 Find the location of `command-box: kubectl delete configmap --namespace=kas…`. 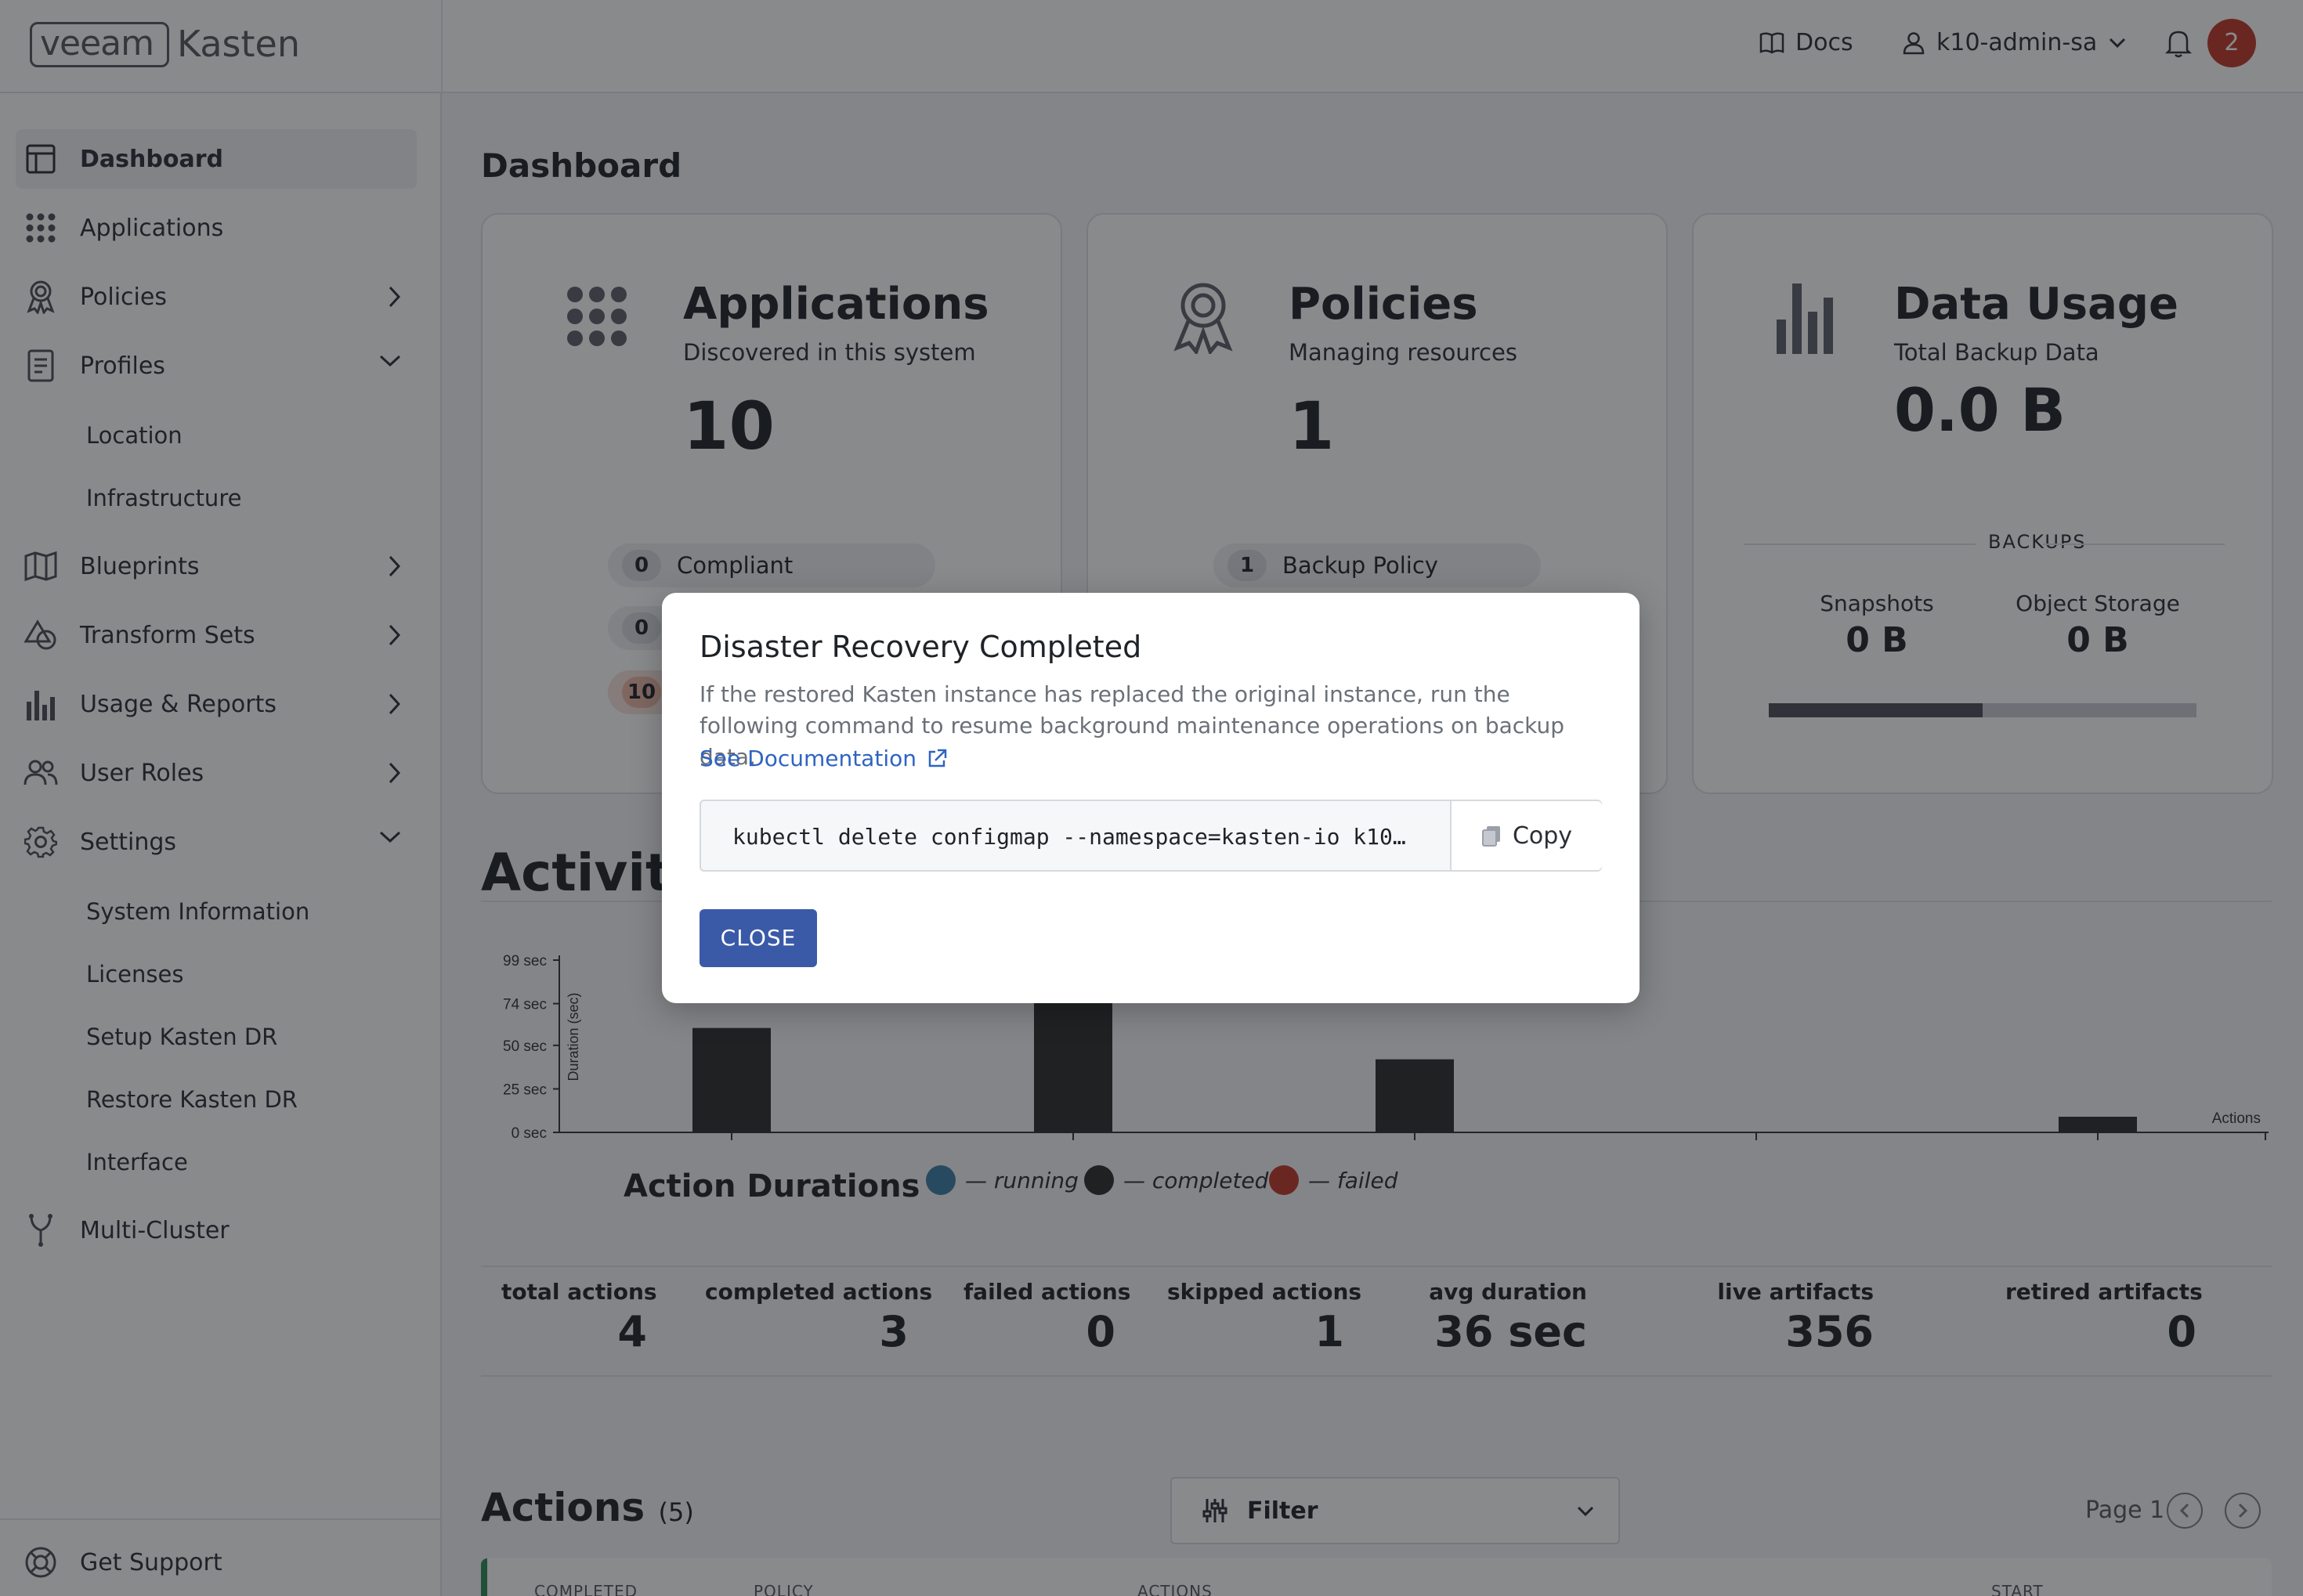

command-box: kubectl delete configmap --namespace=kas… is located at coordinates (1151, 836).